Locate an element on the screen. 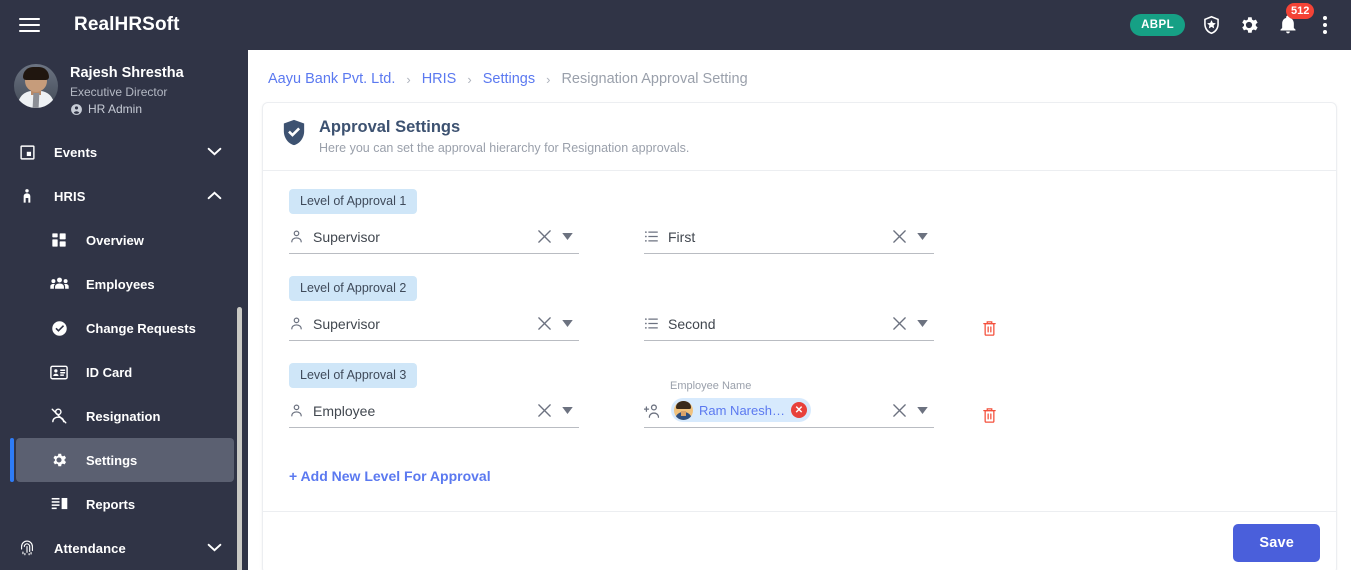 The width and height of the screenshot is (1351, 570). approver-type-select-2: Supervisor is located at coordinates (434, 326).